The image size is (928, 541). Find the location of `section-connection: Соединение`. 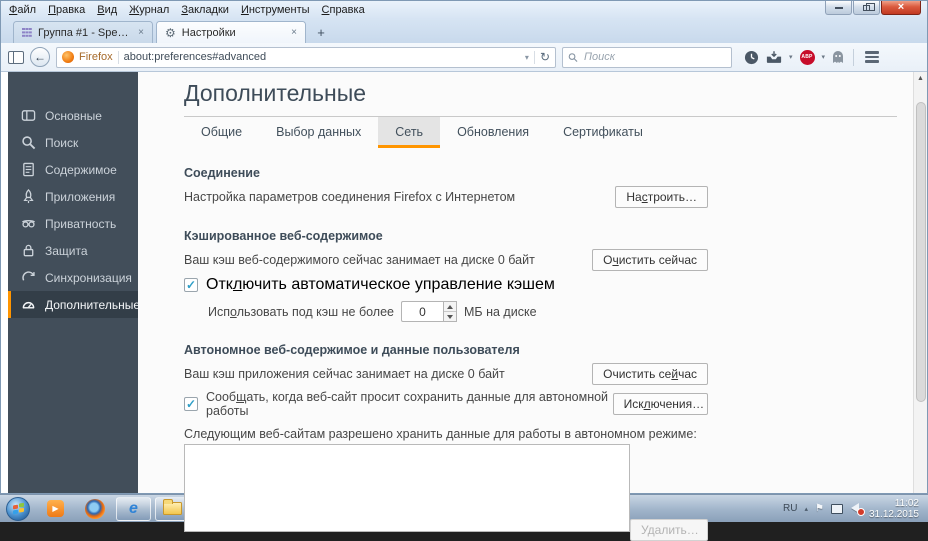

section-connection: Соединение is located at coordinates (222, 173).